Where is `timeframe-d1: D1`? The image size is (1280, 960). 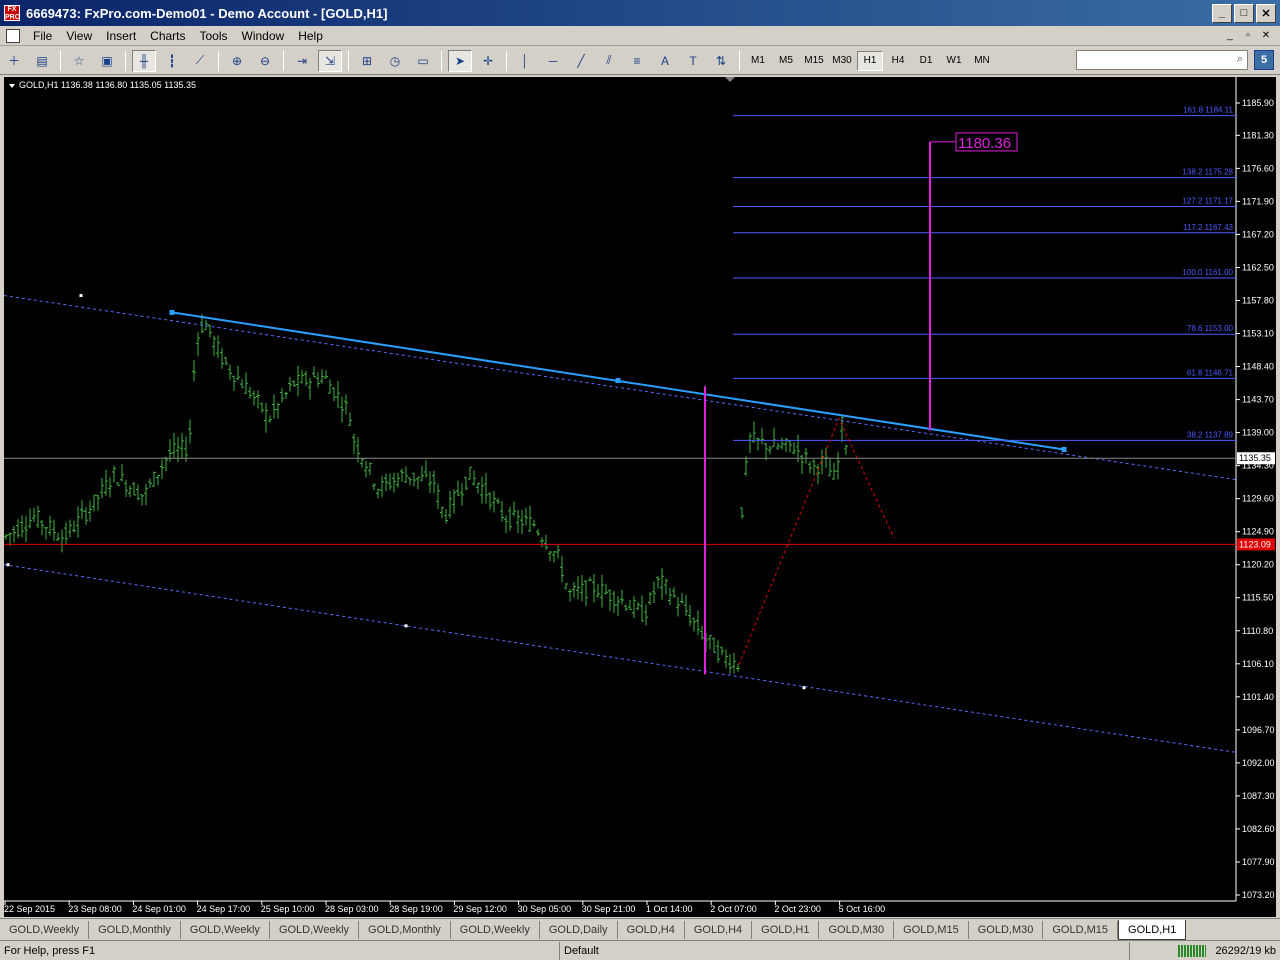
timeframe-d1: D1 is located at coordinates (926, 61).